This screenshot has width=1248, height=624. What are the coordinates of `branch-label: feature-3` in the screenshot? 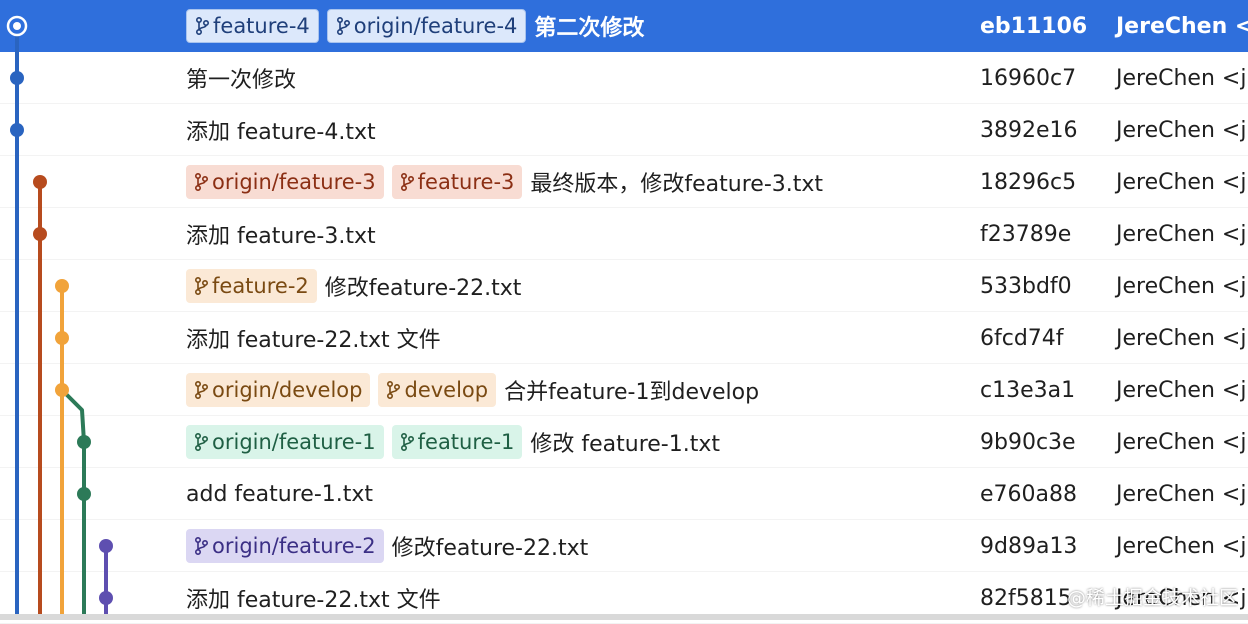 It's located at (466, 182).